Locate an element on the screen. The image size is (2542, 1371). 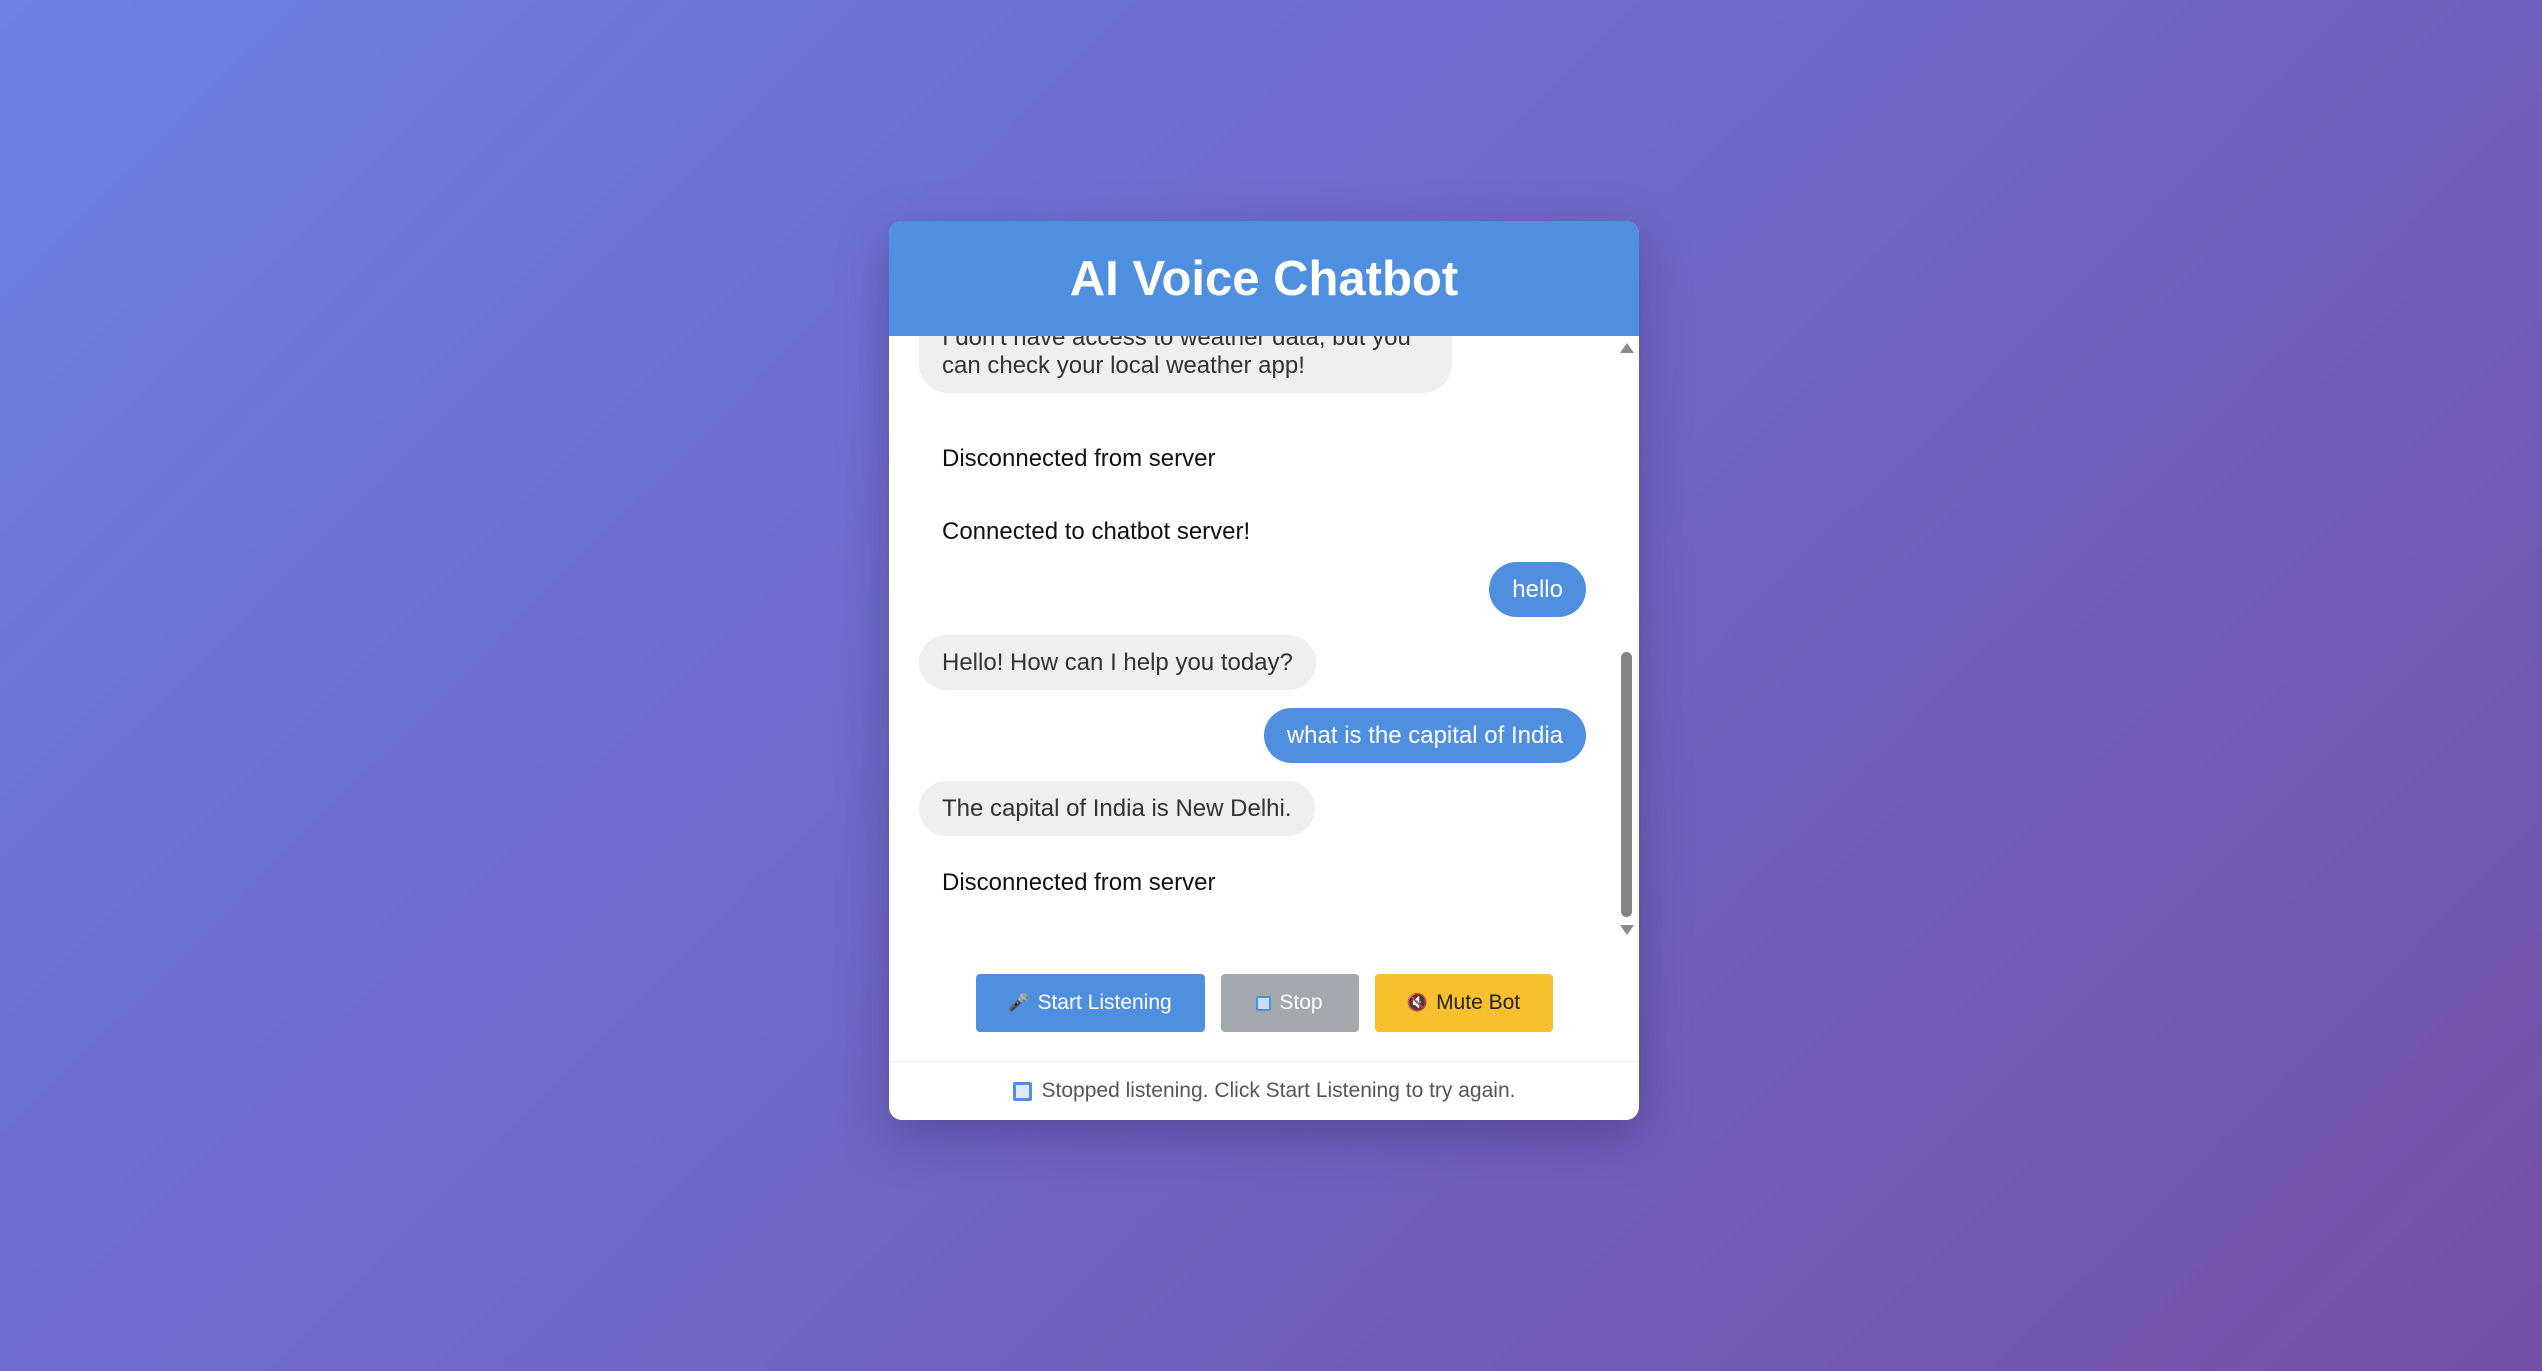
user-message: hello is located at coordinates (1537, 589).